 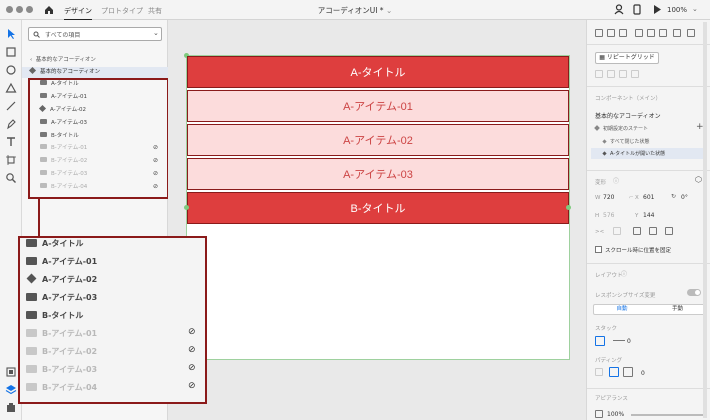 What do you see at coordinates (604, 141) in the screenshot?
I see `state-icon` at bounding box center [604, 141].